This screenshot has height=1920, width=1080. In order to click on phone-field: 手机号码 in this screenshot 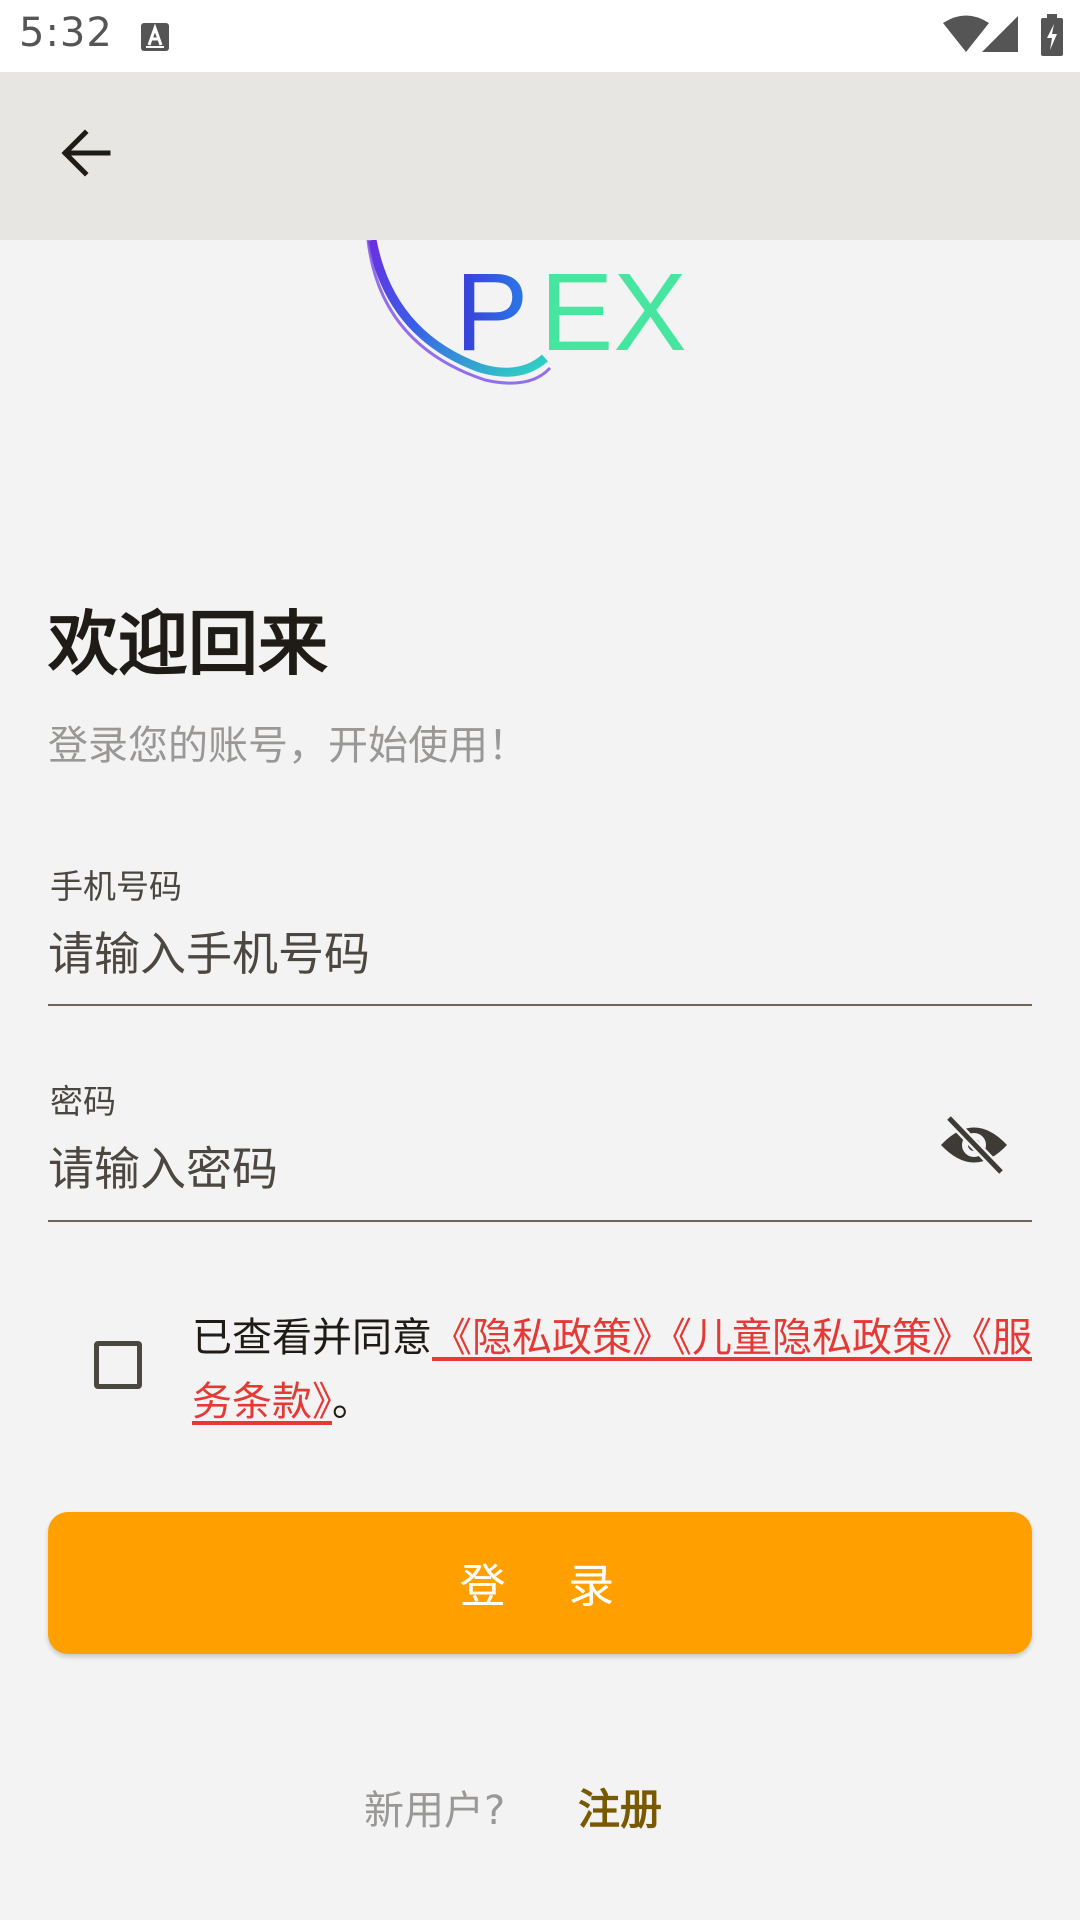, I will do `click(540, 935)`.